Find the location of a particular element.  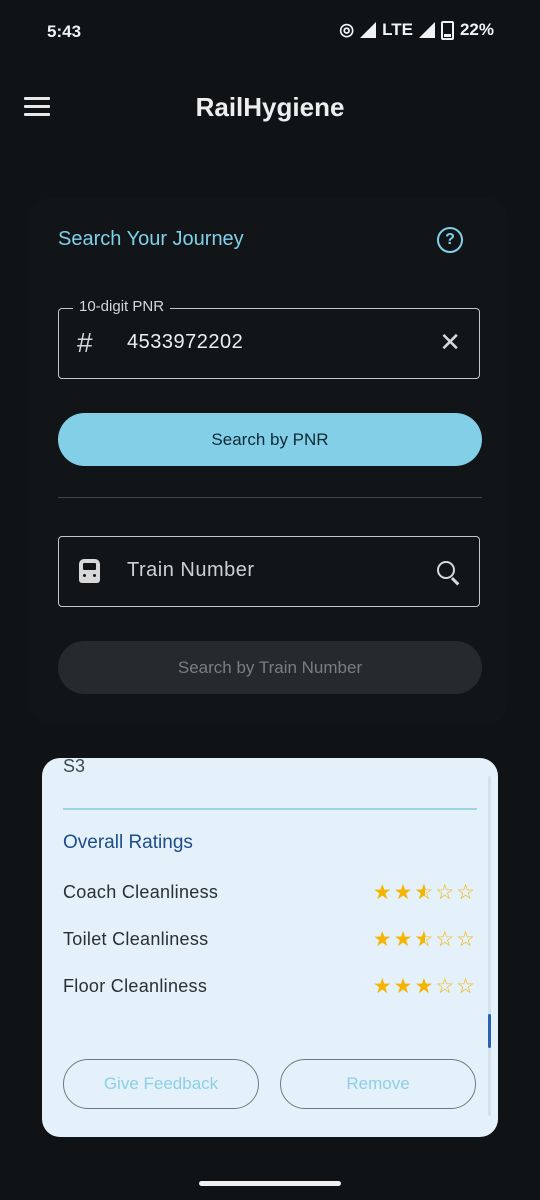

pnr-value: 4533972202 is located at coordinates (185, 342).